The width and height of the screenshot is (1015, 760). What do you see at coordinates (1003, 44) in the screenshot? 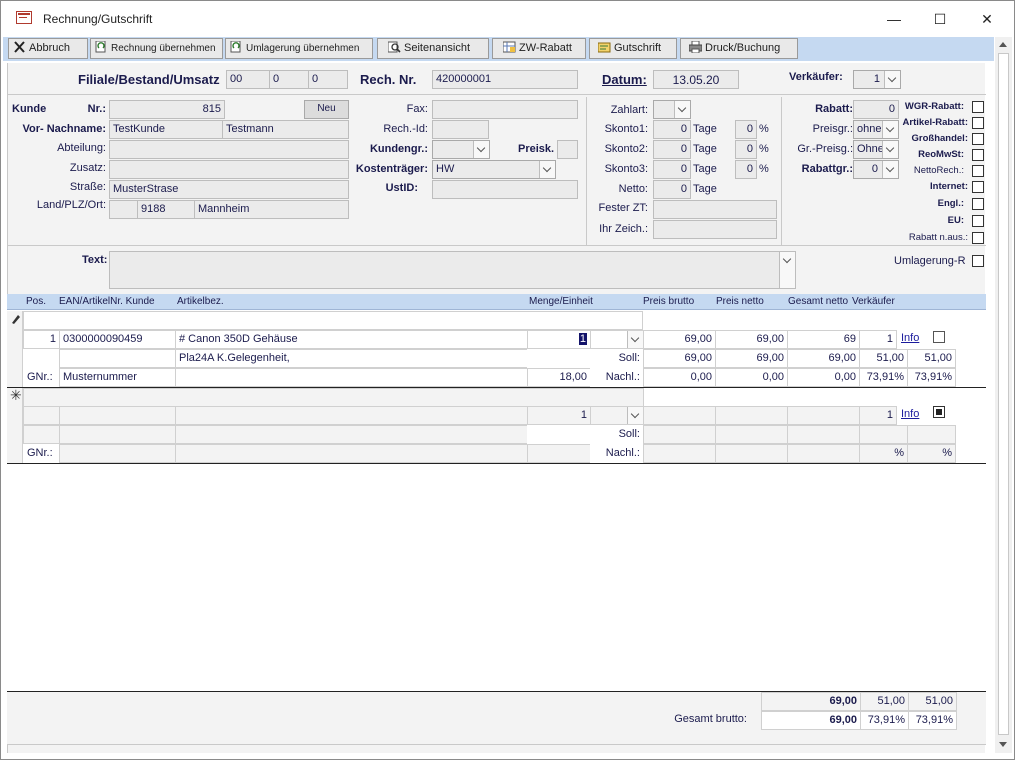
I see `scroll-up-icon` at bounding box center [1003, 44].